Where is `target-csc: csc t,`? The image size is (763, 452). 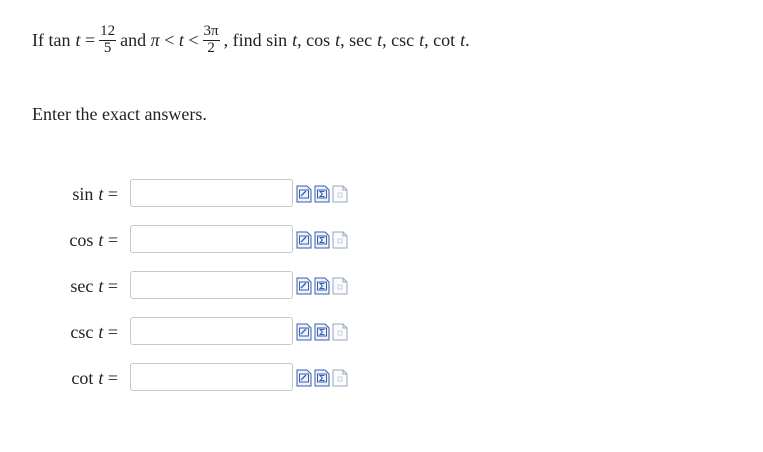
target-csc: csc t, is located at coordinates (410, 39).